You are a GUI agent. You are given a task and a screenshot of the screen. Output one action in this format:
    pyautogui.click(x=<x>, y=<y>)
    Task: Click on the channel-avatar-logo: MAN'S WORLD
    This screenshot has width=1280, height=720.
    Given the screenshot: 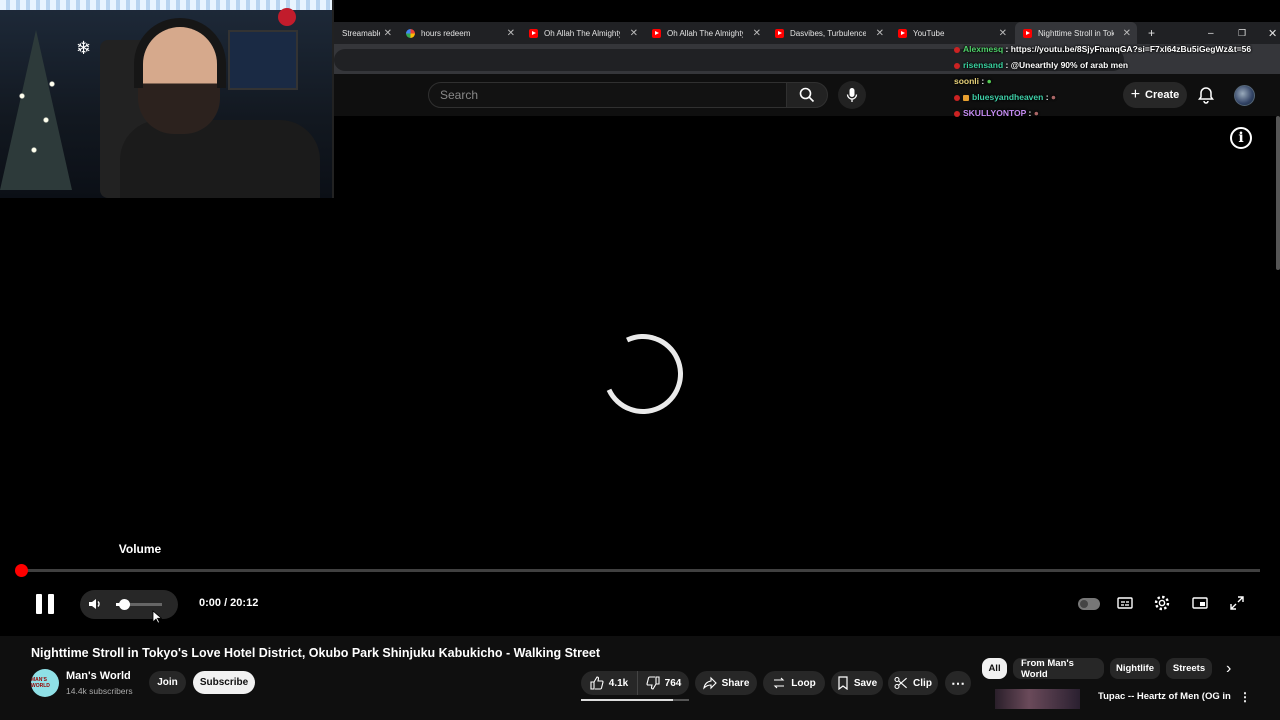 What is the action you would take?
    pyautogui.click(x=40, y=683)
    